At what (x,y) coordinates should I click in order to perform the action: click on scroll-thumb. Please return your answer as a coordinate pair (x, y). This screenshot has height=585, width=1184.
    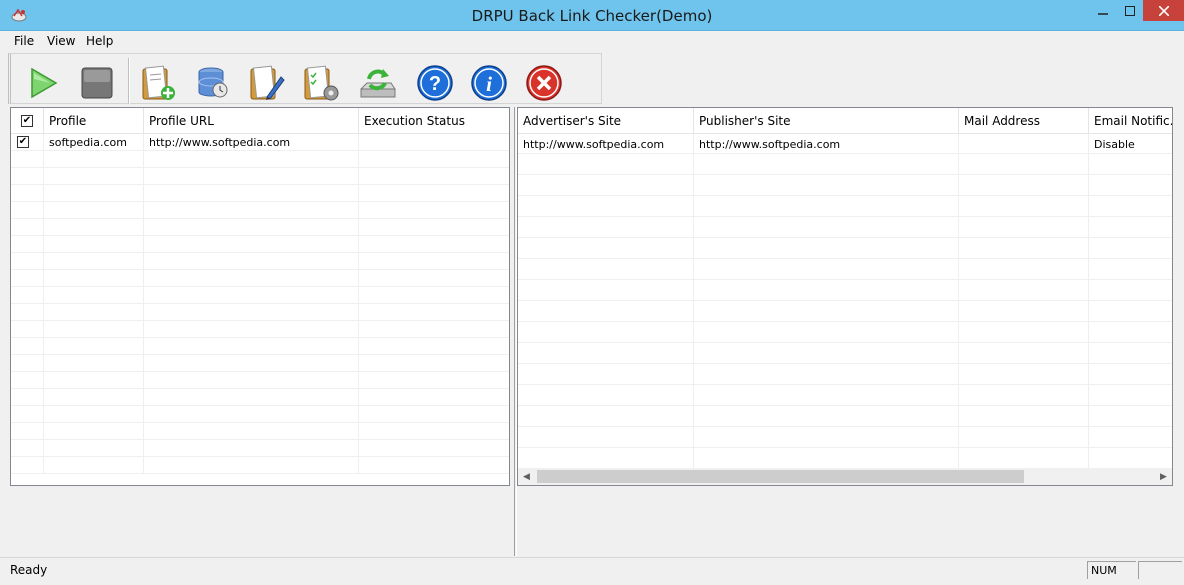
    Looking at the image, I should click on (780, 476).